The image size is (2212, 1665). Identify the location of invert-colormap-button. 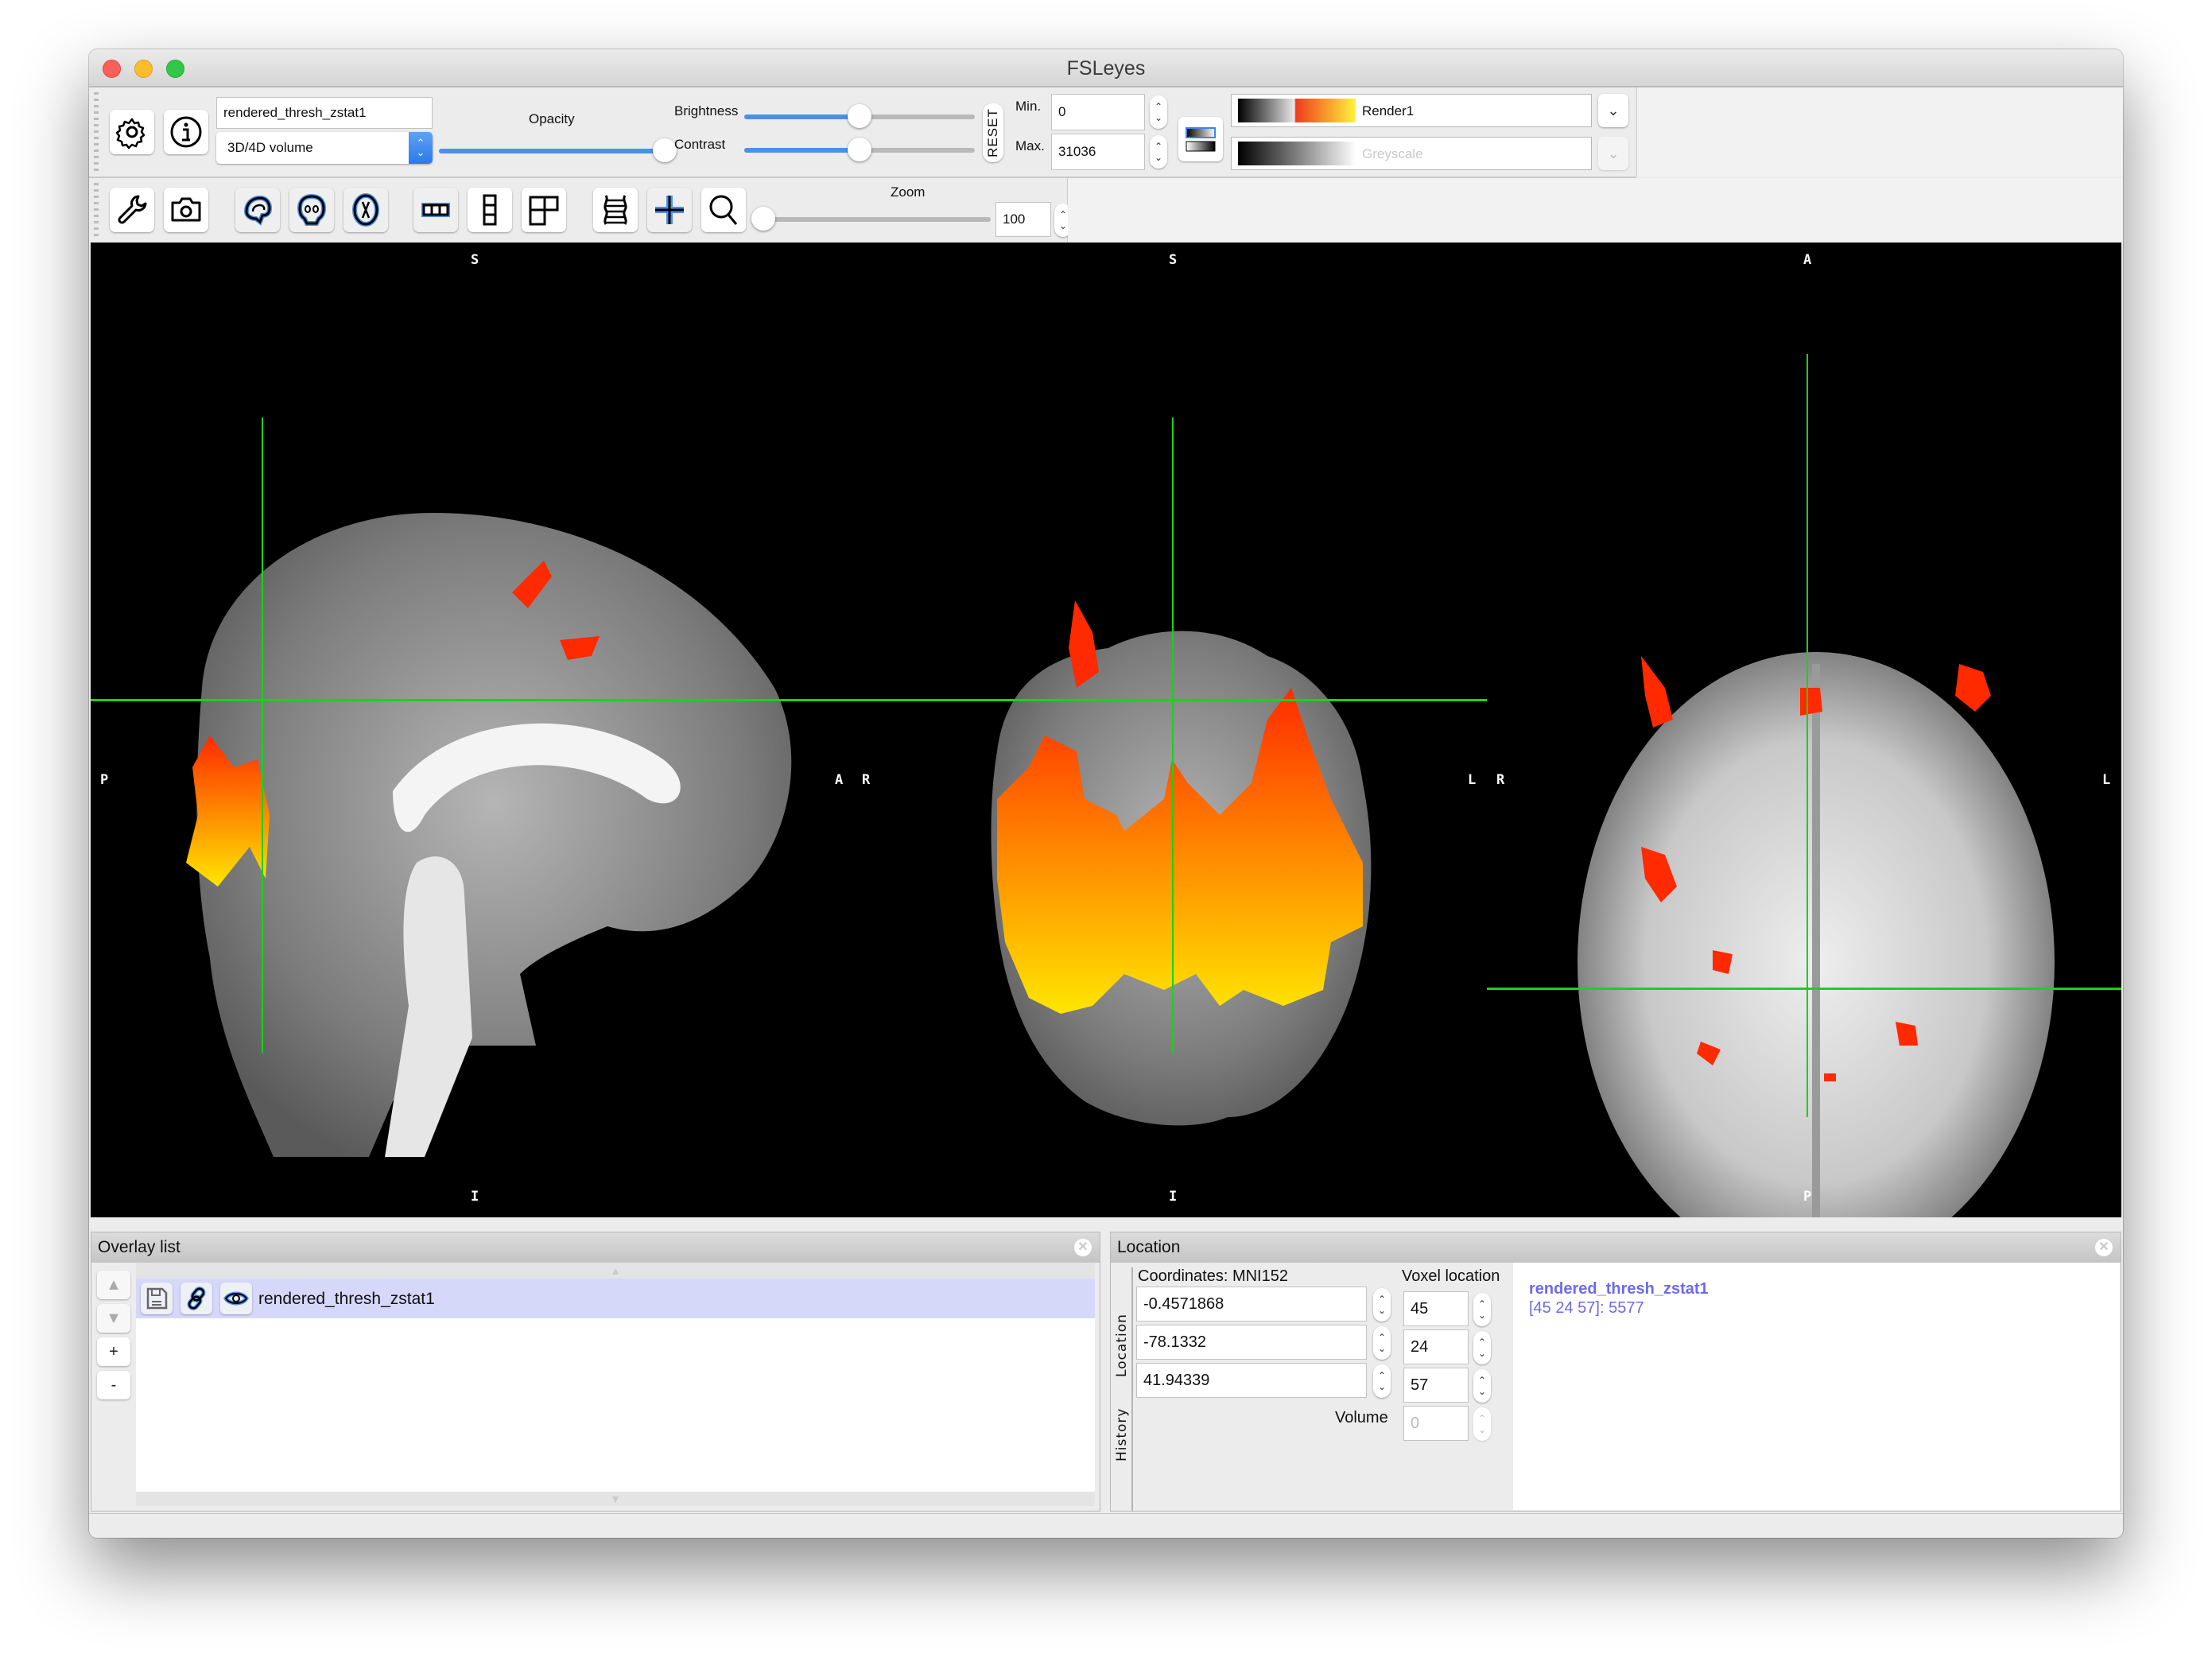
(1200, 139).